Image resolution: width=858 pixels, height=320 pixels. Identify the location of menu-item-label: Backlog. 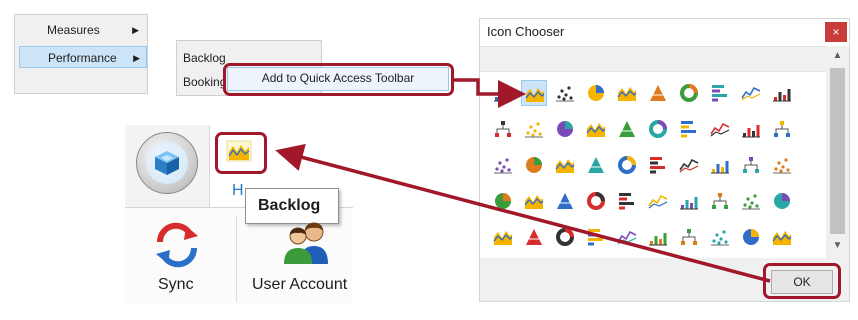
(204, 58).